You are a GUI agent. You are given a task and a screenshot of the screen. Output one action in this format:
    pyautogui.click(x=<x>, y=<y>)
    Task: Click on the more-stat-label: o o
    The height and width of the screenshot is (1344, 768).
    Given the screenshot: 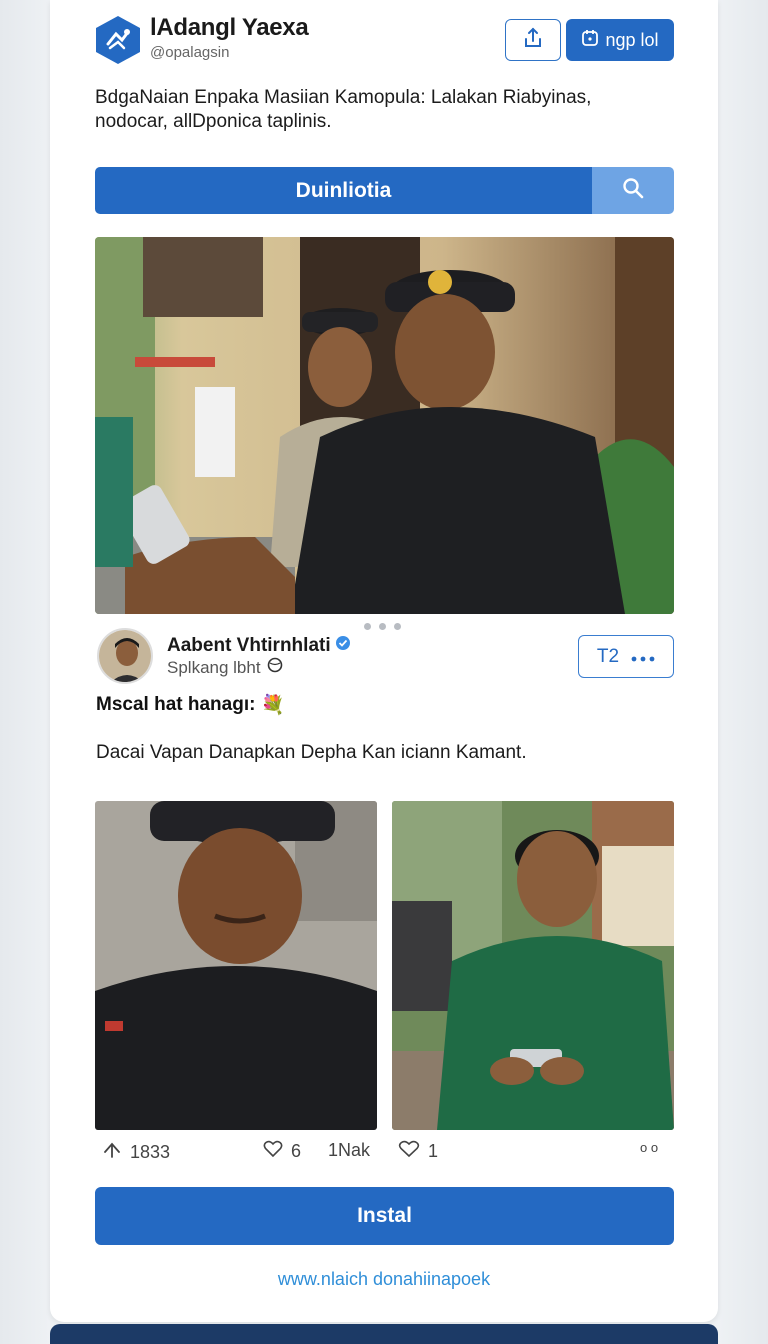 What is the action you would take?
    pyautogui.click(x=649, y=1147)
    